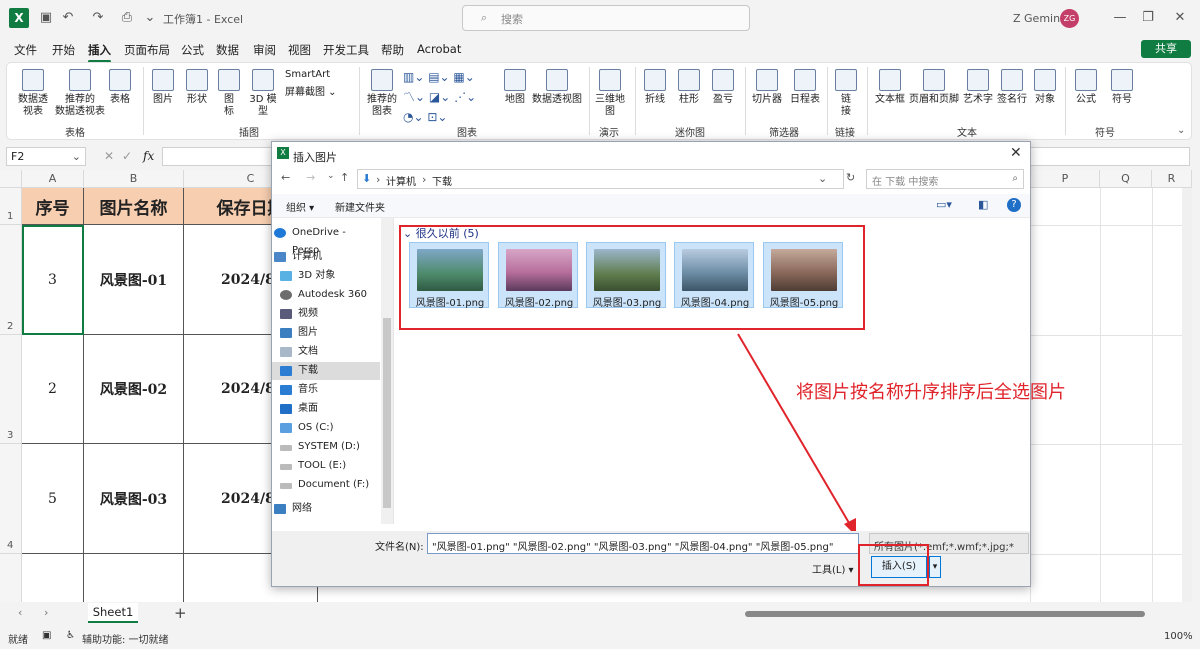 This screenshot has height=649, width=1200. I want to click on quick-print-icon: ⎙, so click(127, 18).